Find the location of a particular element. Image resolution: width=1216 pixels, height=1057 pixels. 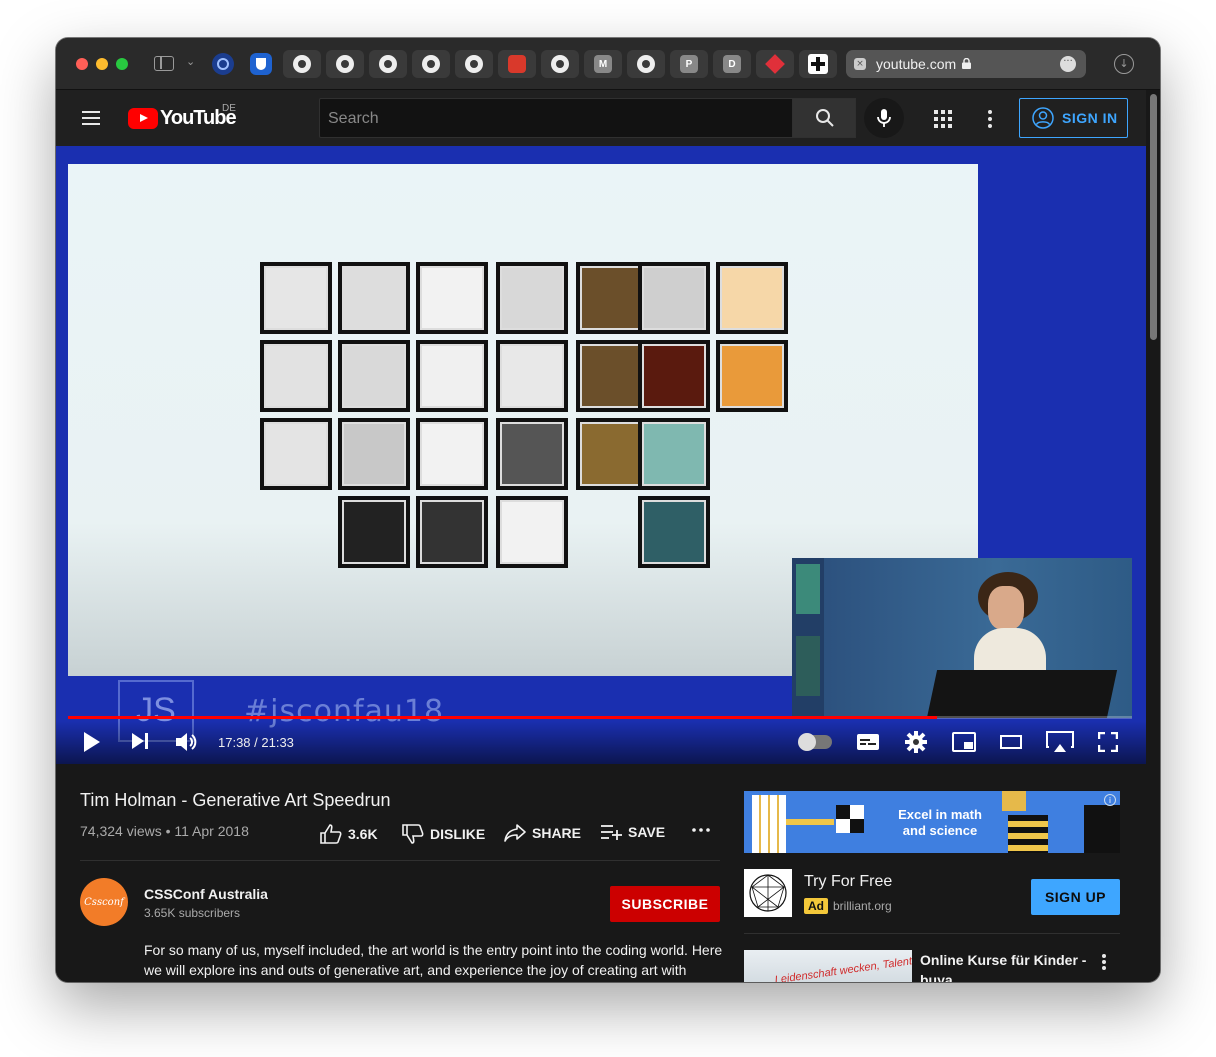

share-button: SHARE is located at coordinates (542, 833).